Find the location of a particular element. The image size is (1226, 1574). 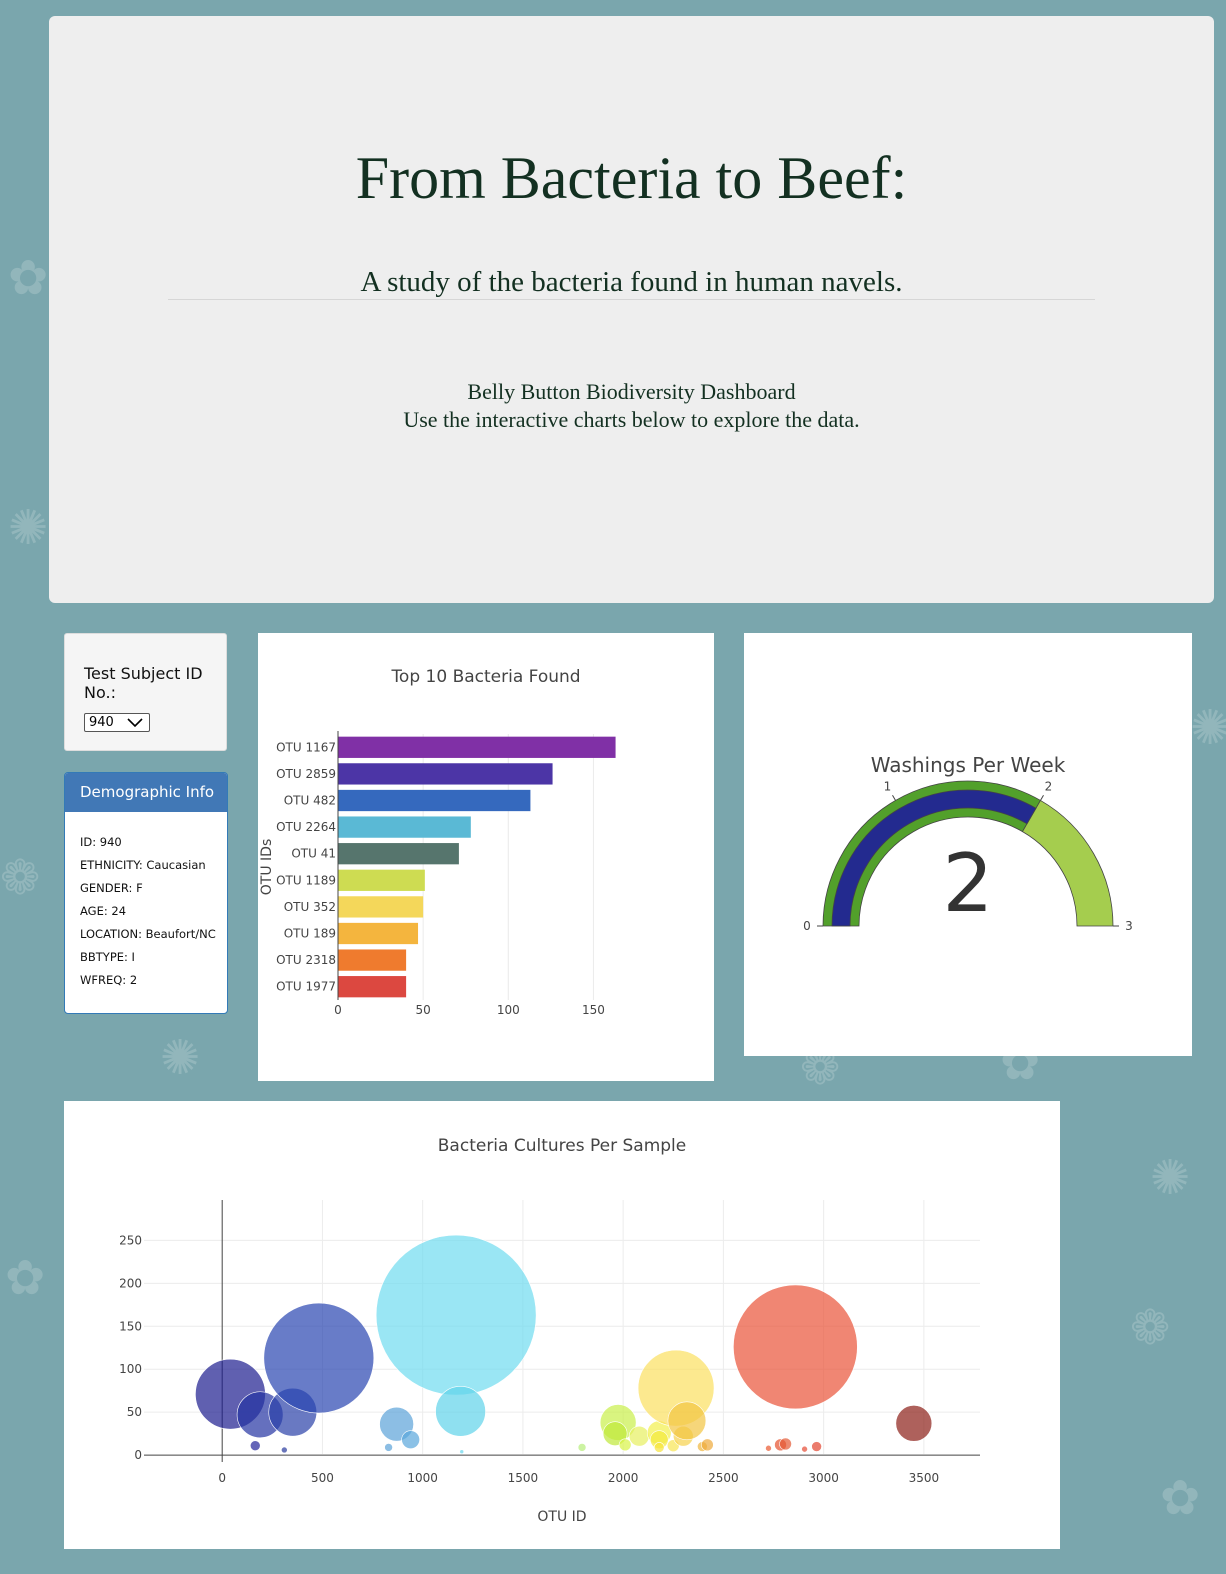

demographic-row-age: AGE: 24 is located at coordinates (103, 911).